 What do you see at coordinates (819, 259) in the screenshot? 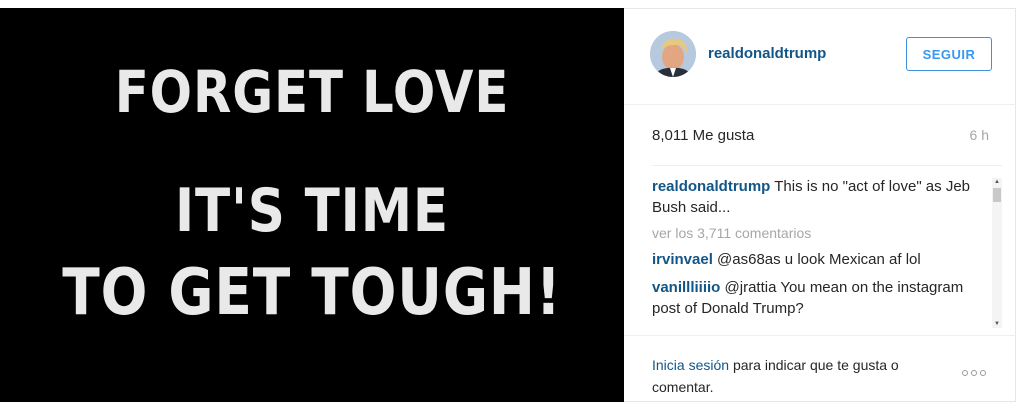
I see `comment-text: @as68as u look Mexican af lol` at bounding box center [819, 259].